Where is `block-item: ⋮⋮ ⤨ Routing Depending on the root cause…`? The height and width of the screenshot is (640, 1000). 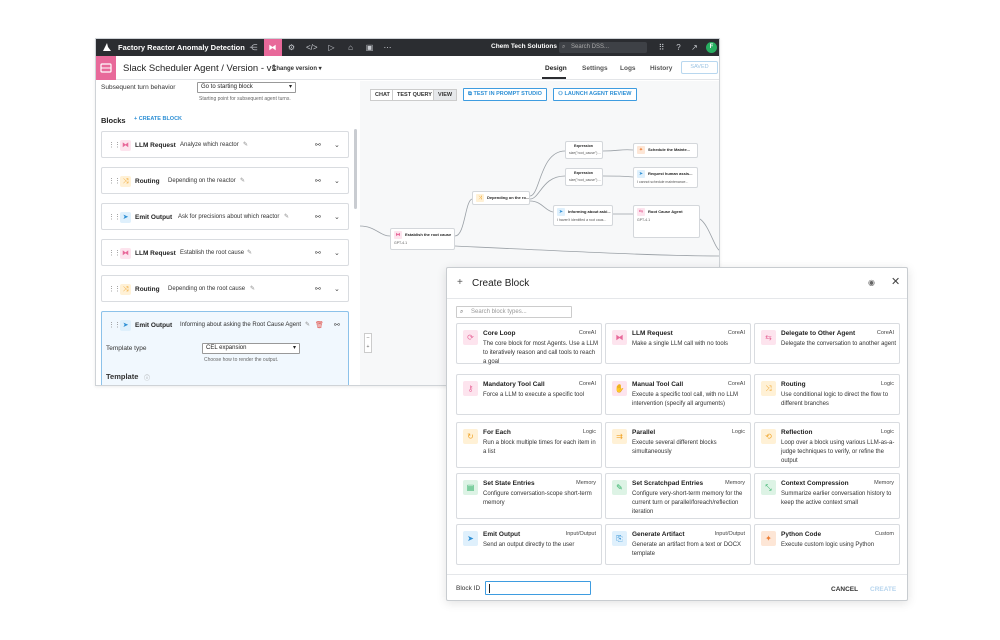 block-item: ⋮⋮ ⤨ Routing Depending on the root cause… is located at coordinates (225, 288).